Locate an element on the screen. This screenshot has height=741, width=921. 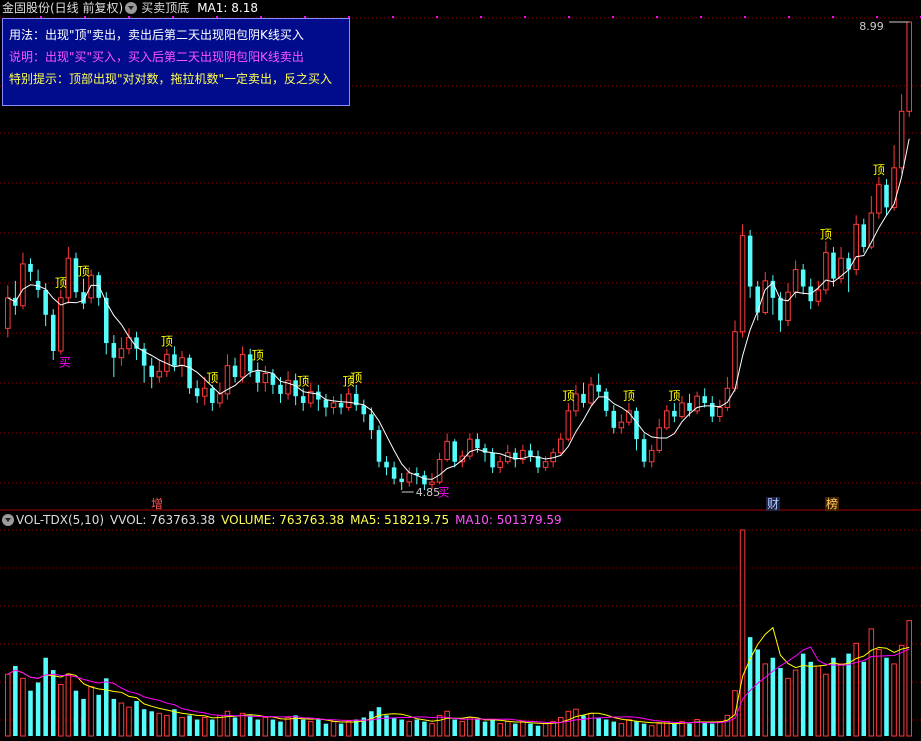
indicator-name: 买卖顶底 is located at coordinates (165, 8).